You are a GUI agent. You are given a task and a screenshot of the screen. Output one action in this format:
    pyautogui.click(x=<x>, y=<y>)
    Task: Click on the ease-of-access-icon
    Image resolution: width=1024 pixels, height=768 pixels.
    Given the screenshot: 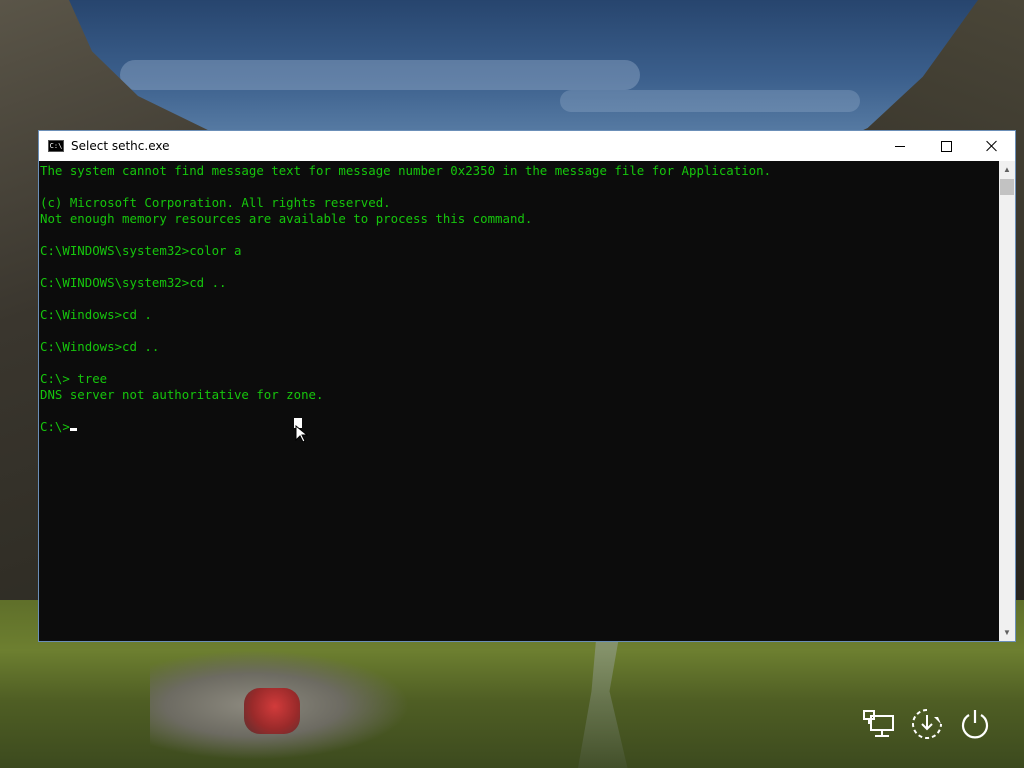 What is the action you would take?
    pyautogui.click(x=927, y=724)
    